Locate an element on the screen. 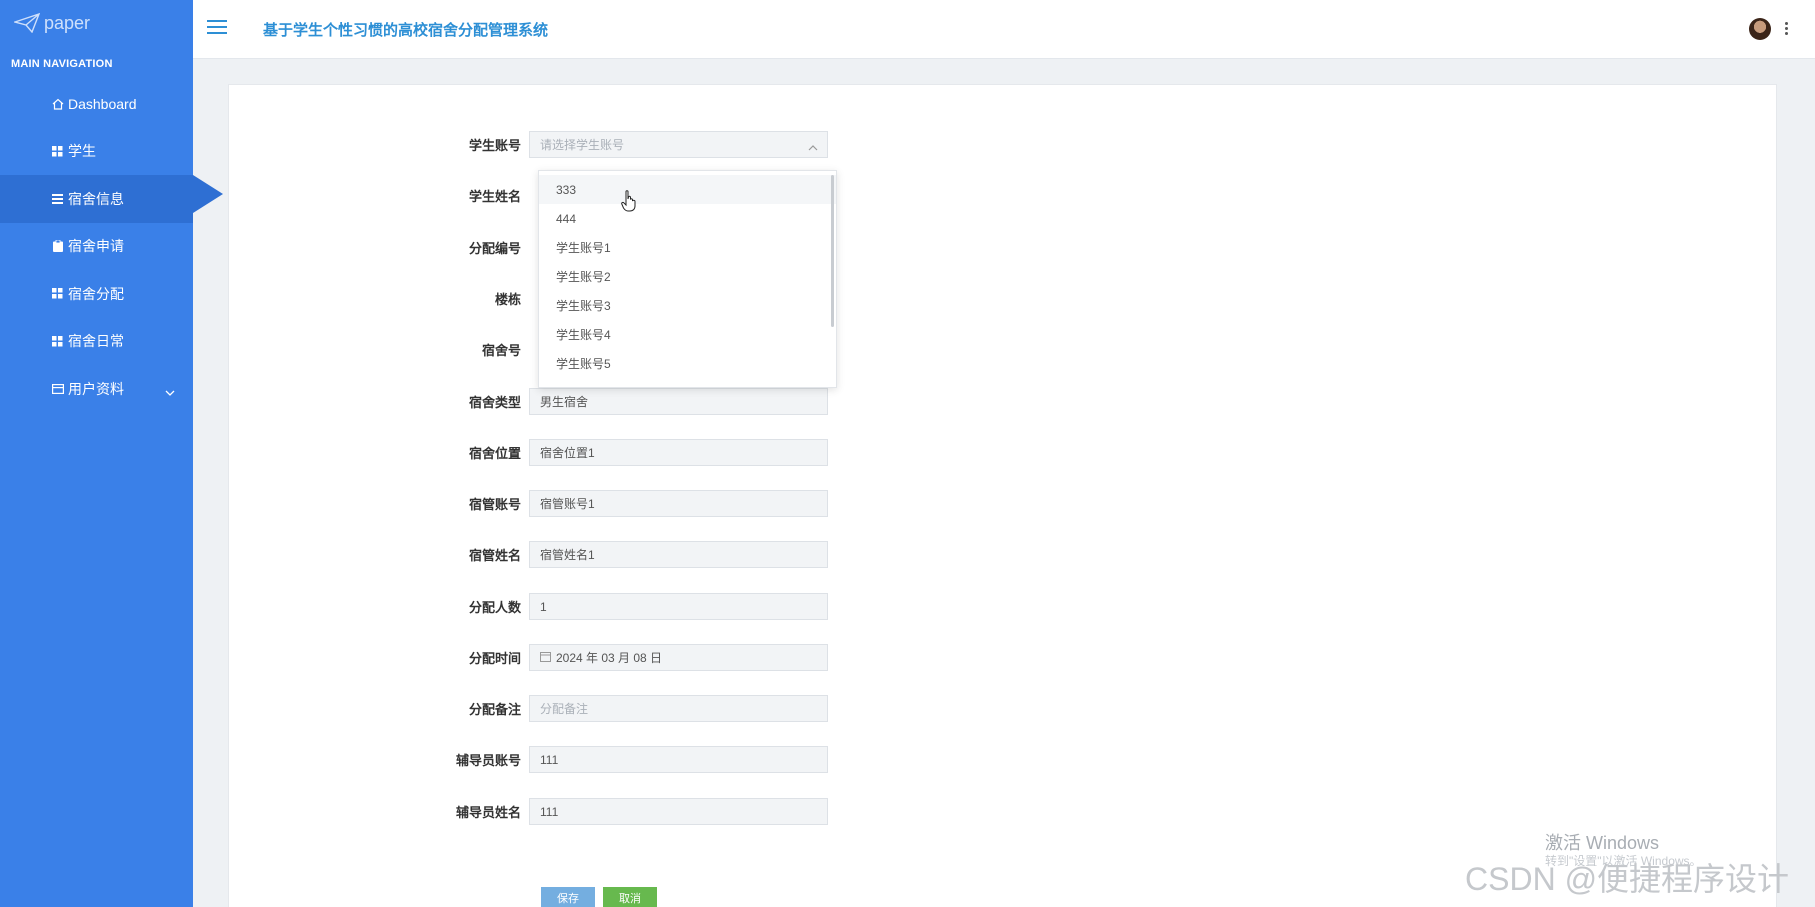  more-options-icon is located at coordinates (1787, 29).